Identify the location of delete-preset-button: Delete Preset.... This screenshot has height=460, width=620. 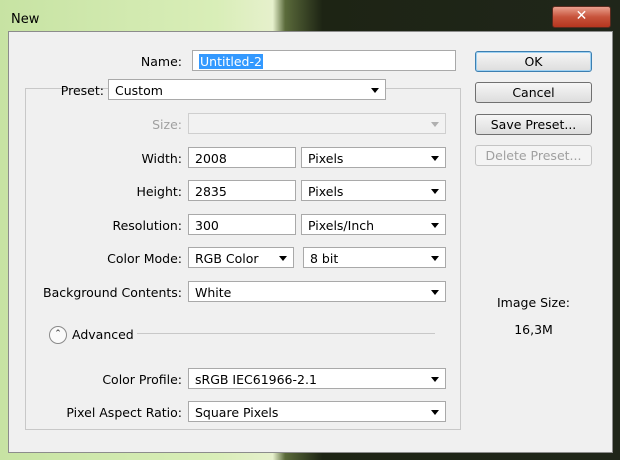
(533, 155).